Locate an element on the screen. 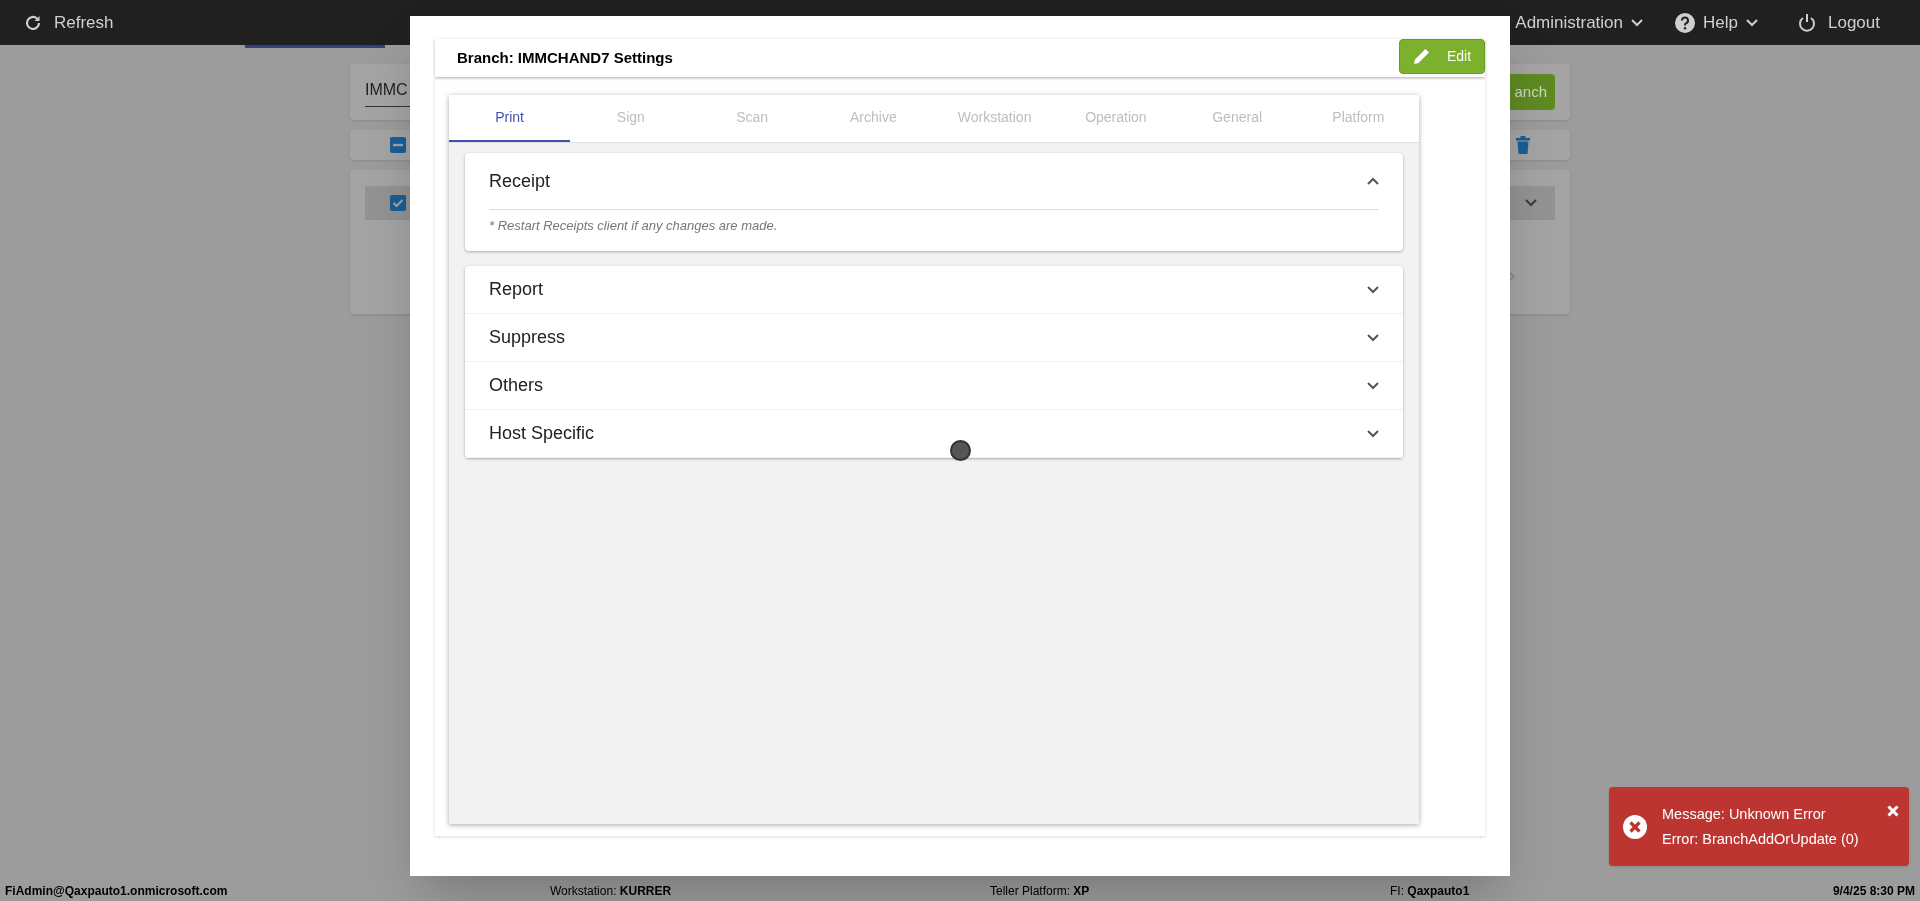 The image size is (1920, 901). chevron-up-icon is located at coordinates (1373, 181).